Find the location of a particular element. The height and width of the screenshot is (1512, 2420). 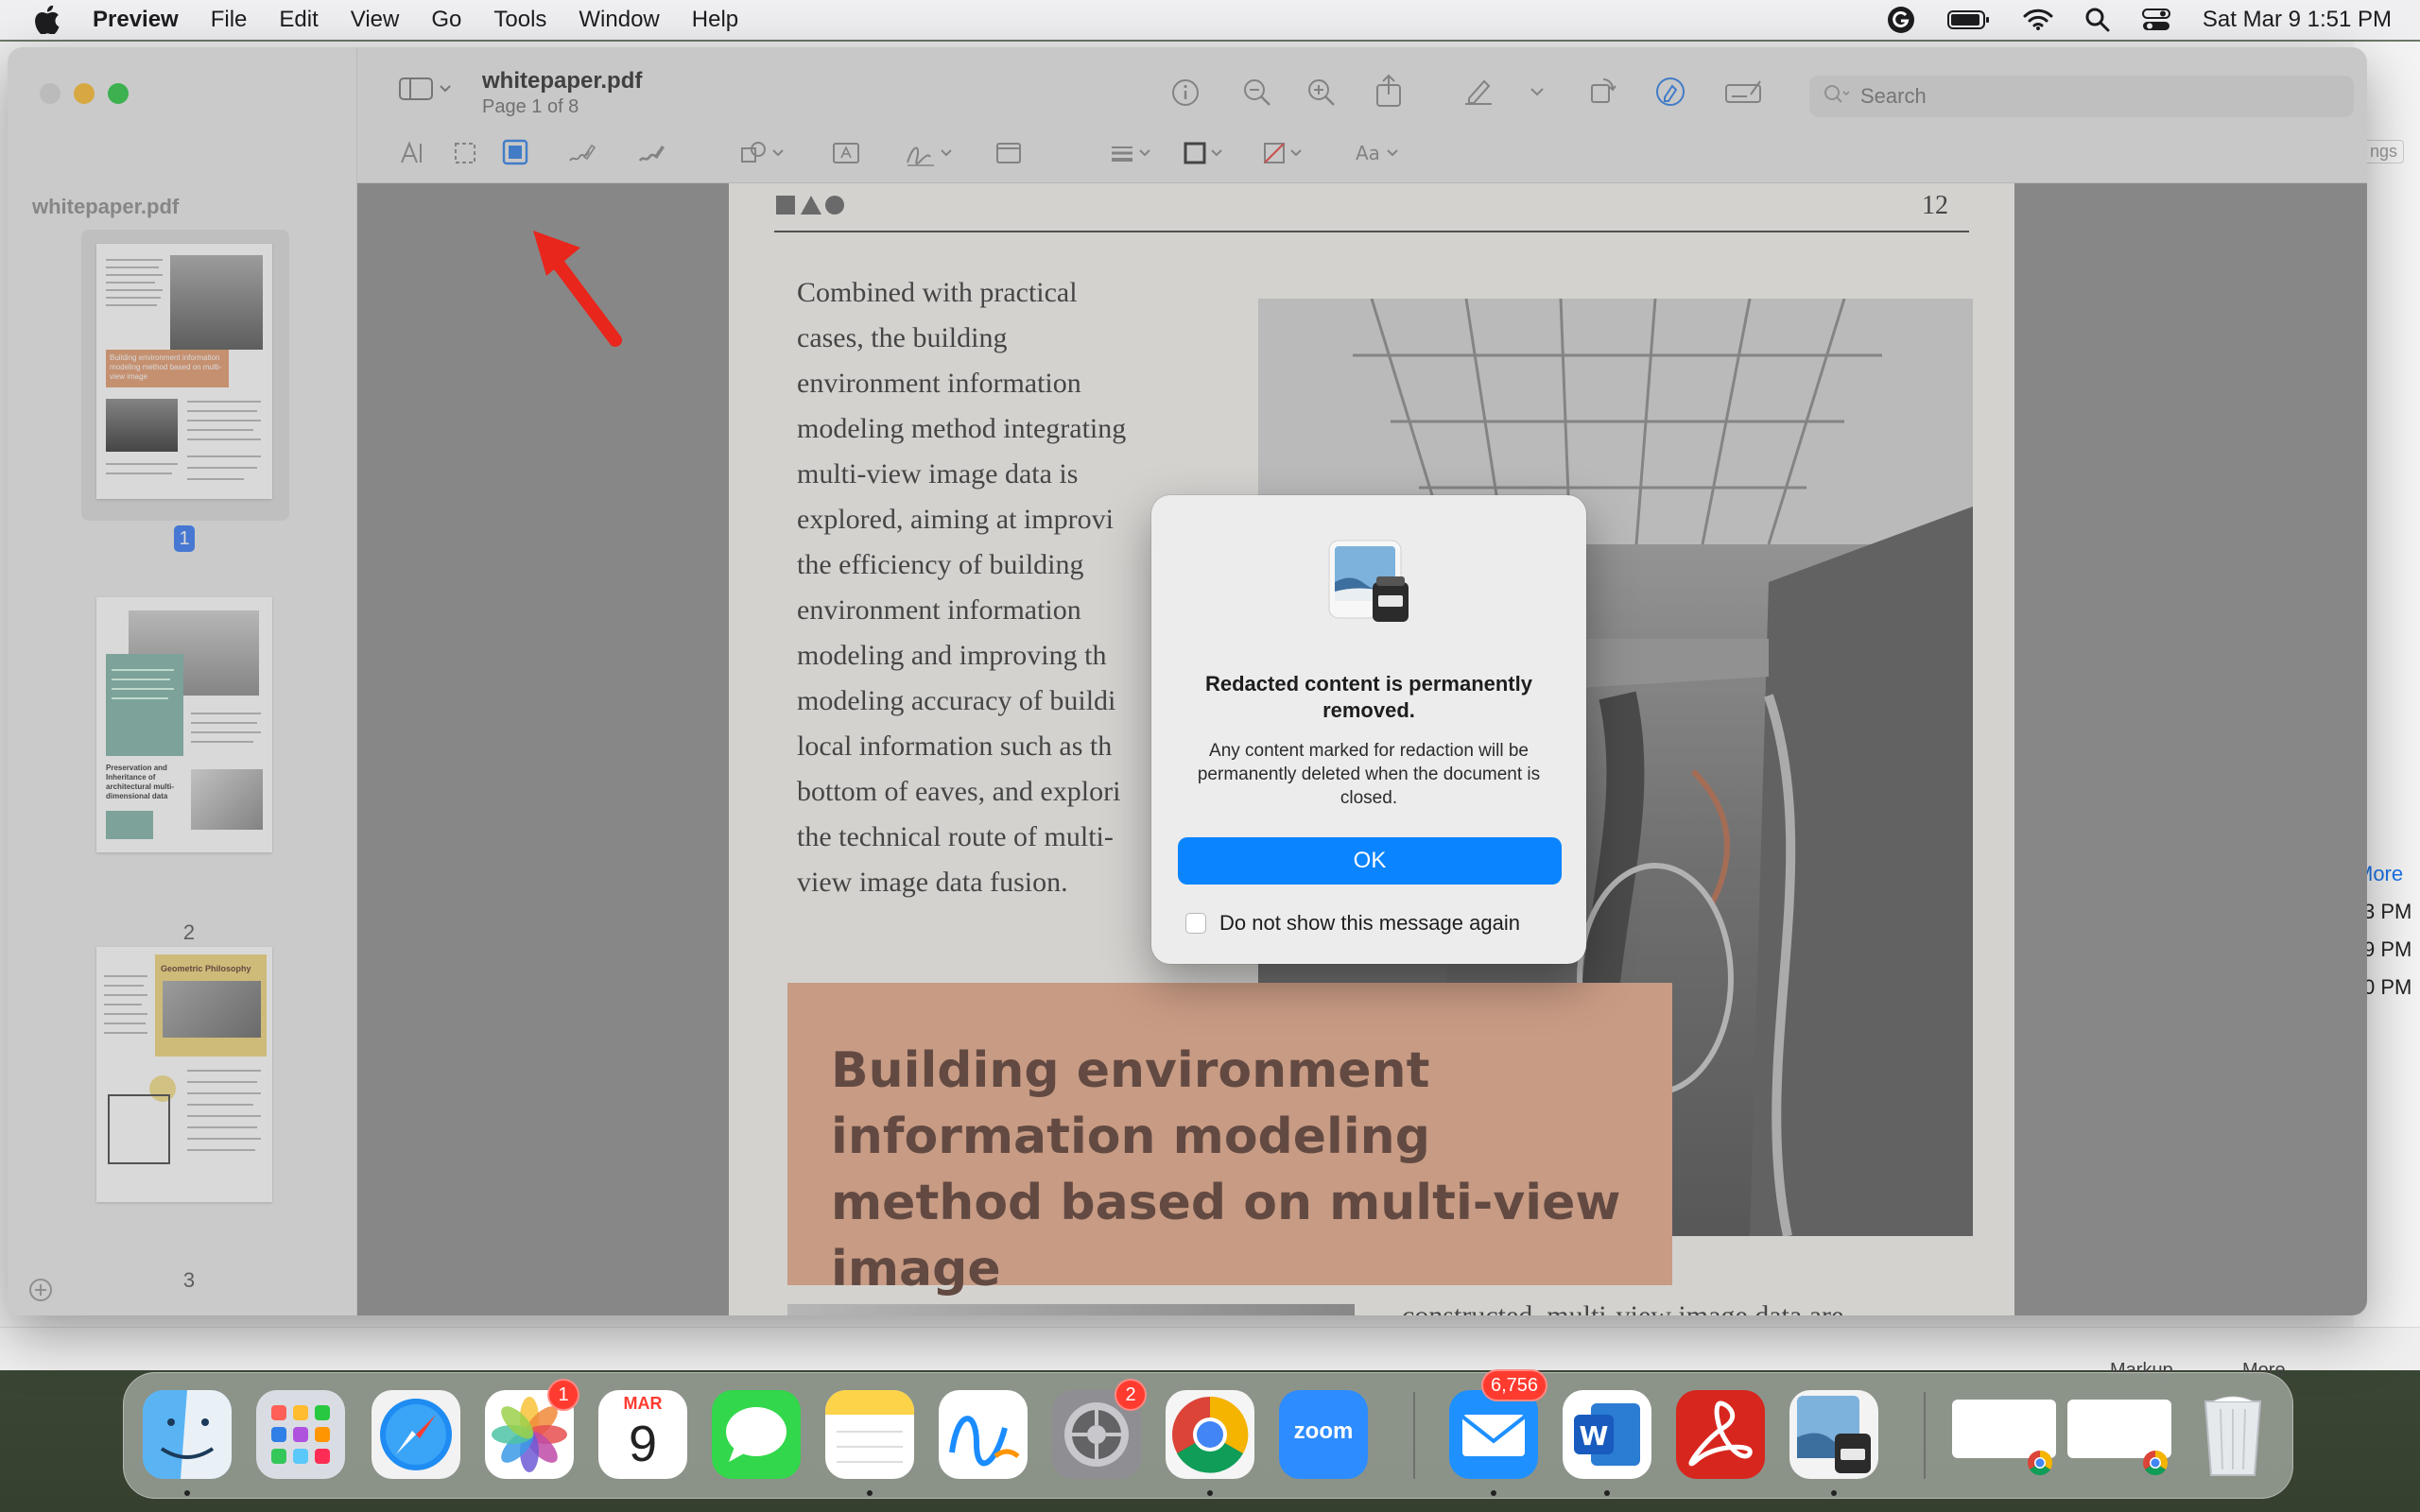

messages-icon is located at coordinates (756, 1434).